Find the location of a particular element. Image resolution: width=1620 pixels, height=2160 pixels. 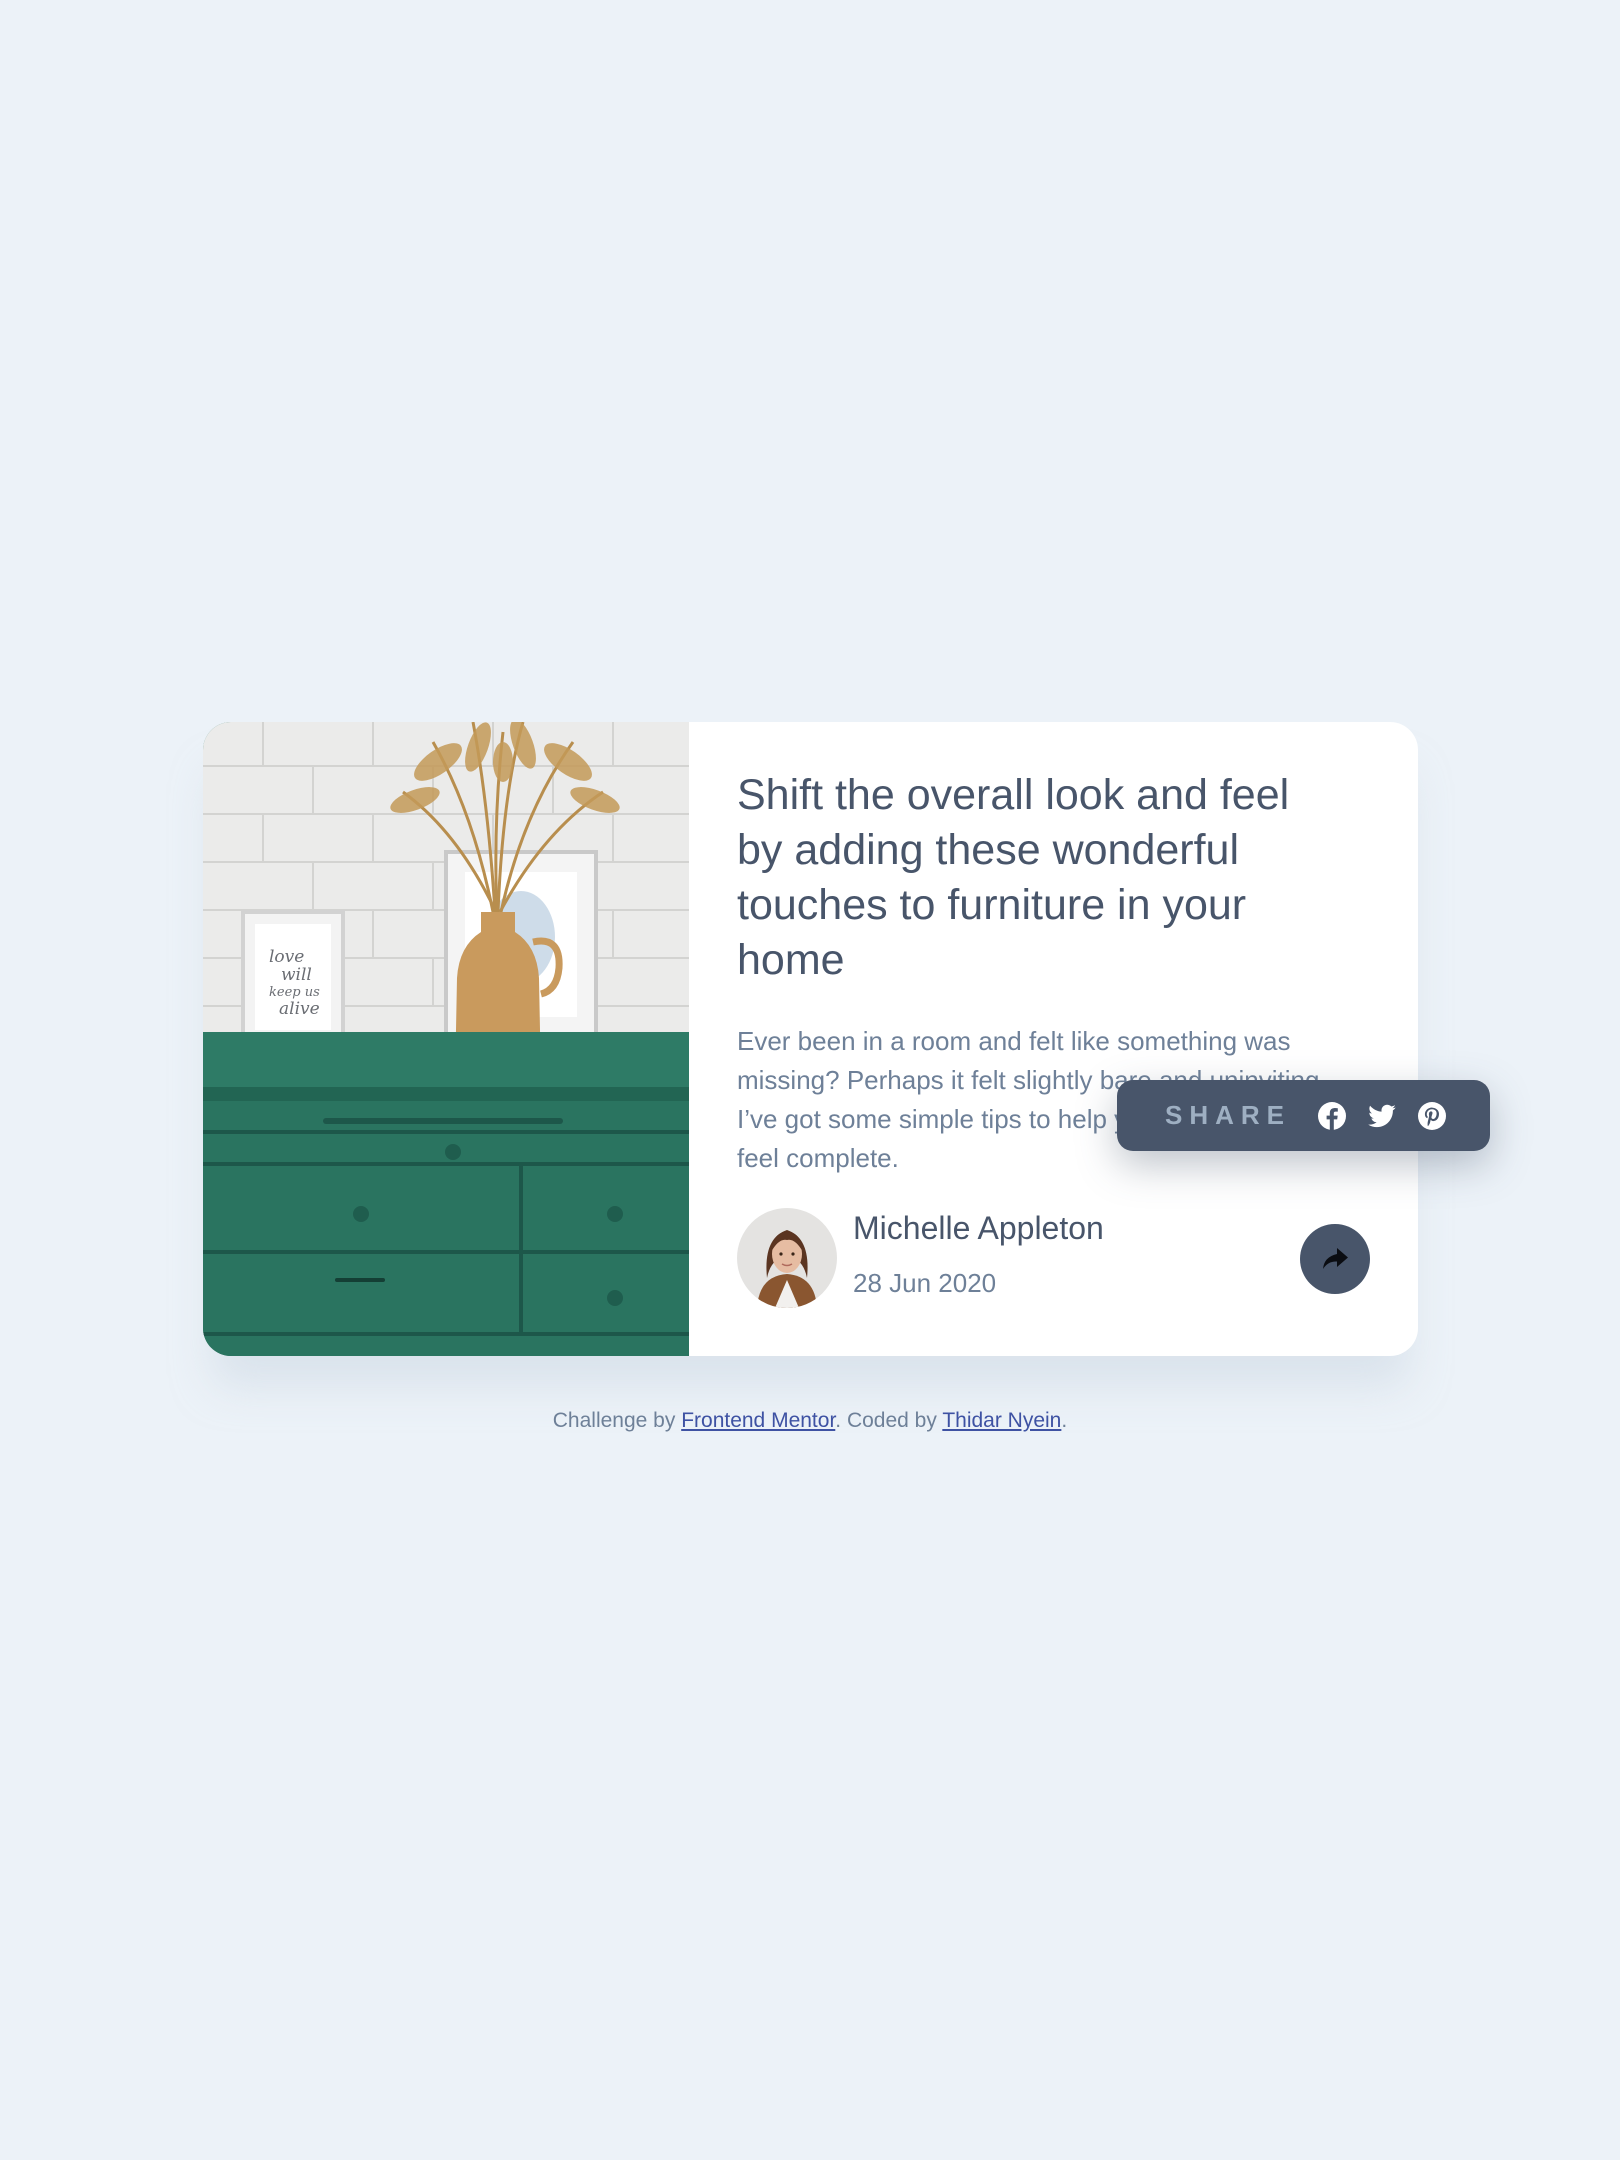

twitter-icon is located at coordinates (1382, 1116).